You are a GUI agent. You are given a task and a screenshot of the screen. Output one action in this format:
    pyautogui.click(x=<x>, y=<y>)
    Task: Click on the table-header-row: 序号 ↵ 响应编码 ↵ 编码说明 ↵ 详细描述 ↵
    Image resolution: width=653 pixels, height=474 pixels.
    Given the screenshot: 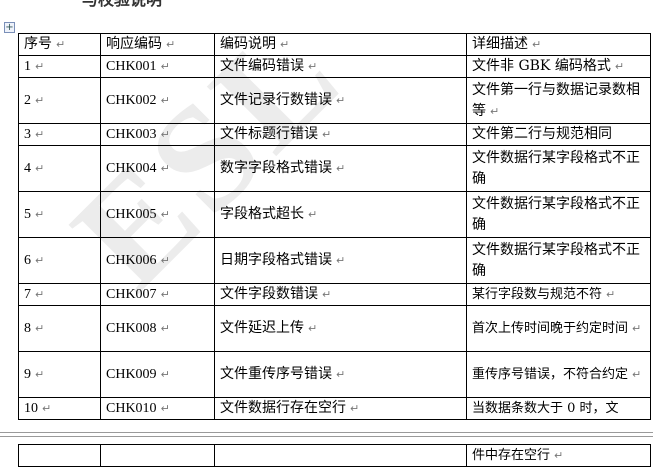 What is the action you would take?
    pyautogui.click(x=334, y=44)
    